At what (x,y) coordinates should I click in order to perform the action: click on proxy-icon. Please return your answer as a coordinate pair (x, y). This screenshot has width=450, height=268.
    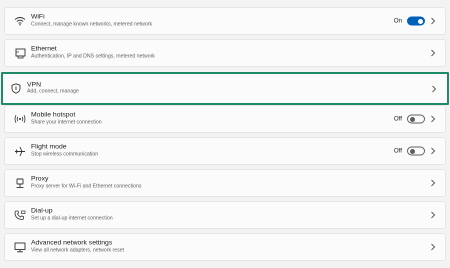
    Looking at the image, I should click on (20, 183).